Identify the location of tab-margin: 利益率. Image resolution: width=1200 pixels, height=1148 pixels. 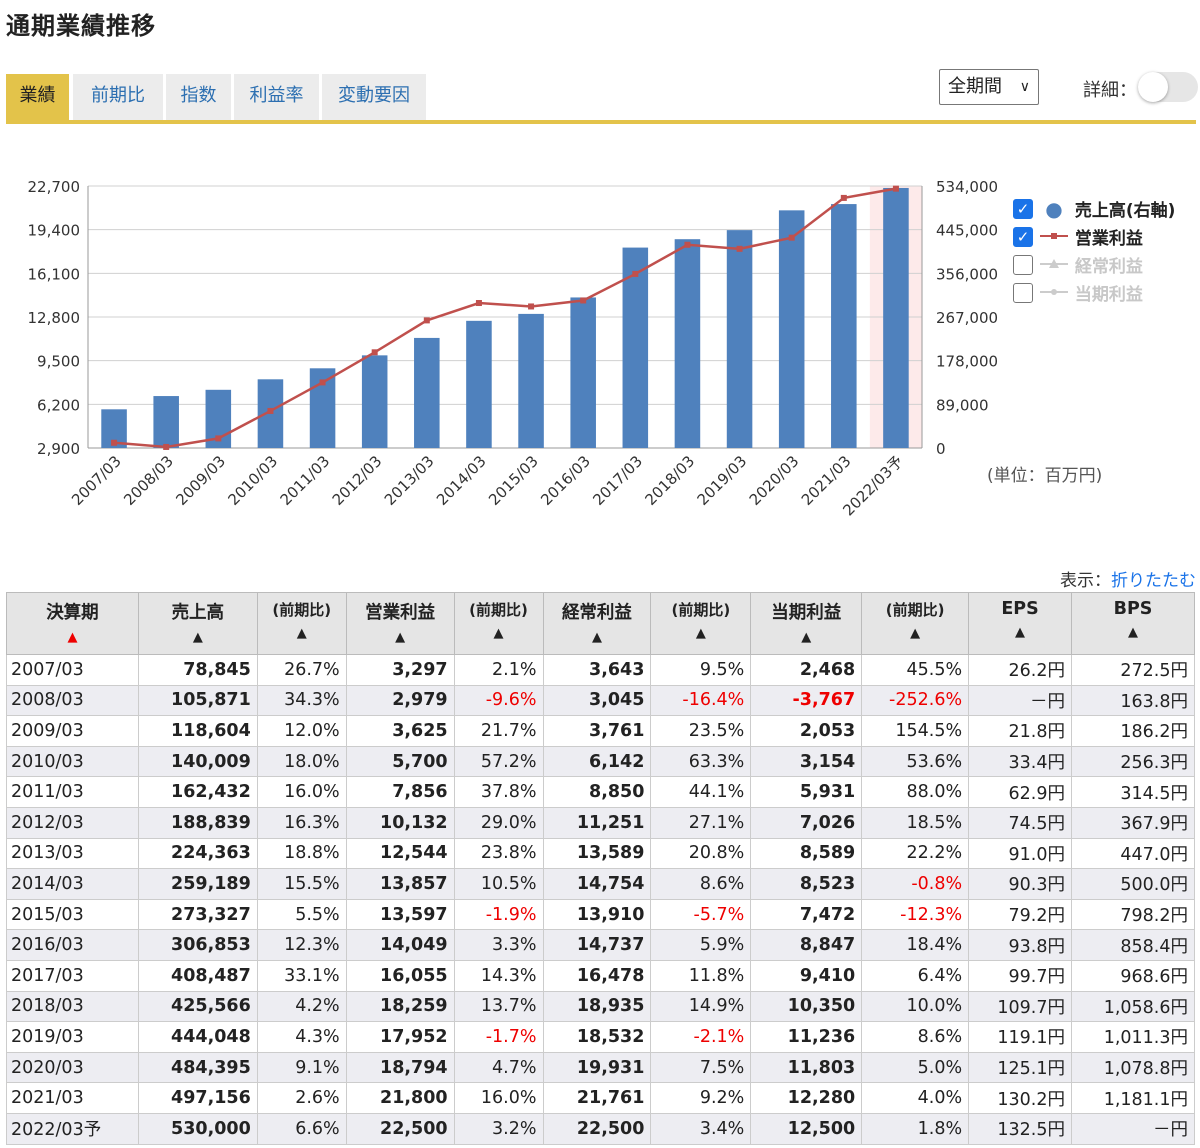
(276, 97).